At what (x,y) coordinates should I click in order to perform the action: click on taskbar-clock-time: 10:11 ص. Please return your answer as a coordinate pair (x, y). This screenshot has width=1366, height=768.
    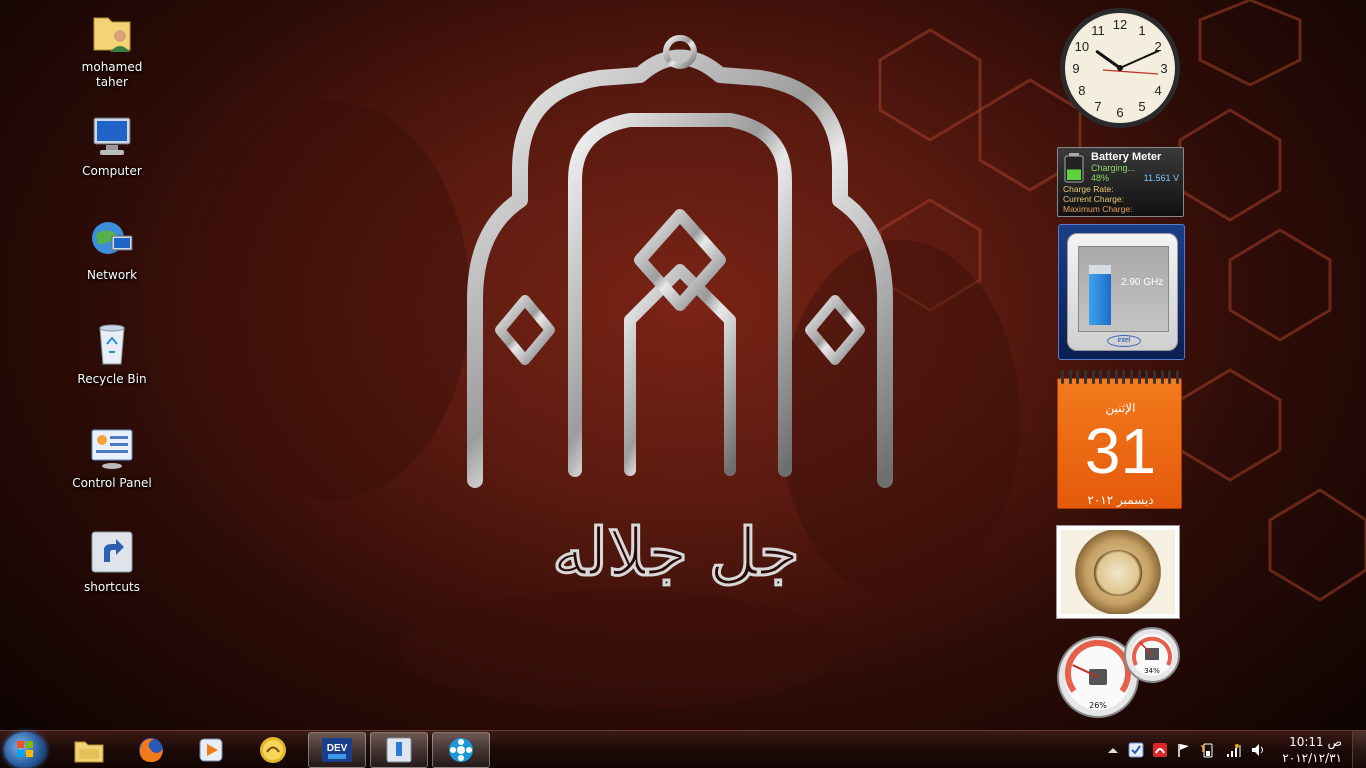
    Looking at the image, I should click on (1315, 742).